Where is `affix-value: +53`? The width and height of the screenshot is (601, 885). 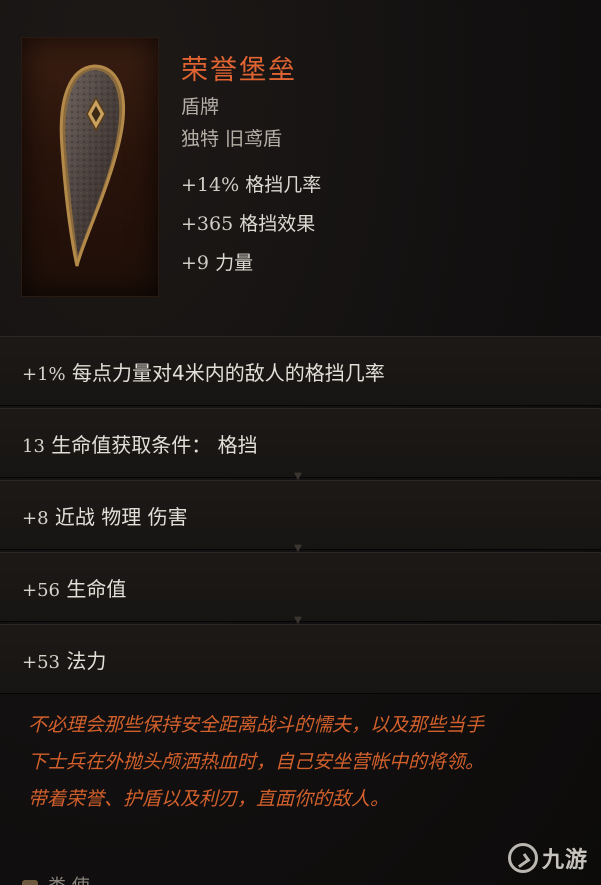
affix-value: +53 is located at coordinates (41, 662).